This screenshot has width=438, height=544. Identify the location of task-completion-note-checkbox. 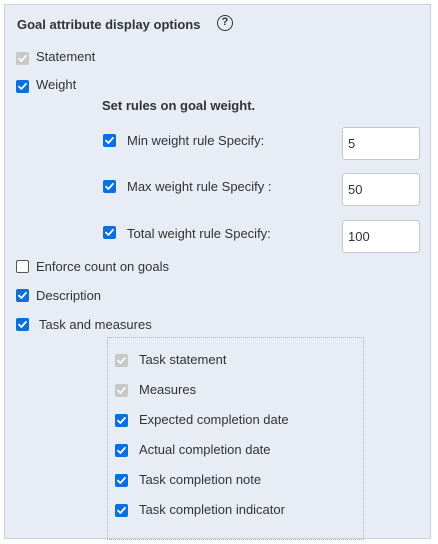
(121, 480).